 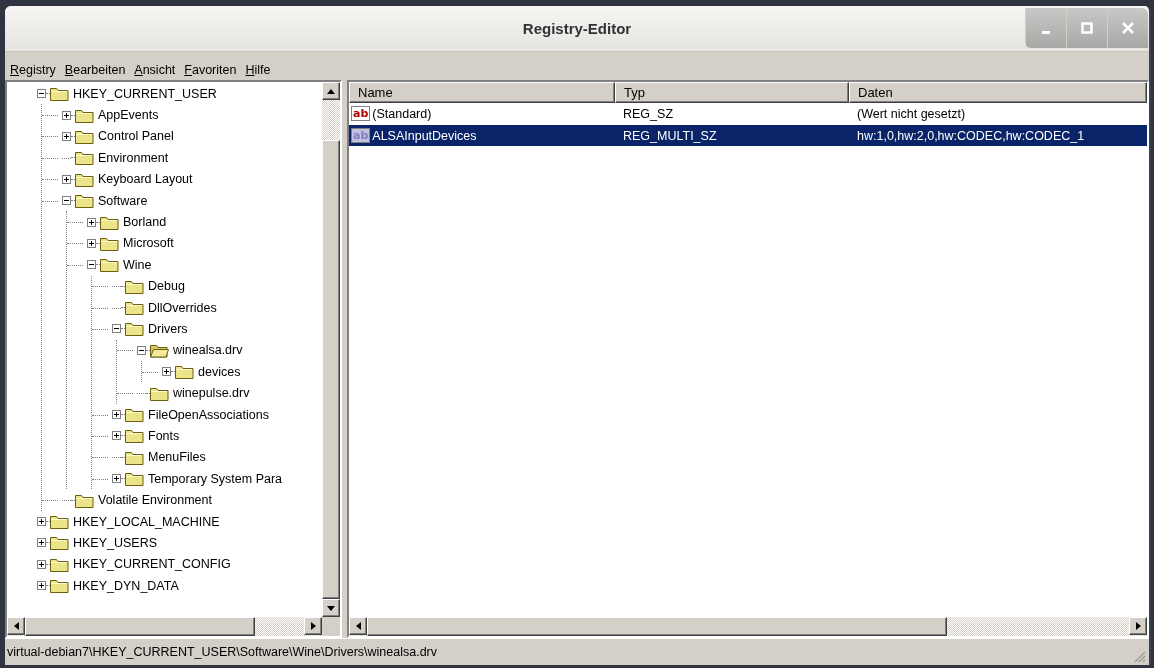 What do you see at coordinates (911, 113) in the screenshot?
I see `value-data: (Wert nicht gesetzt)` at bounding box center [911, 113].